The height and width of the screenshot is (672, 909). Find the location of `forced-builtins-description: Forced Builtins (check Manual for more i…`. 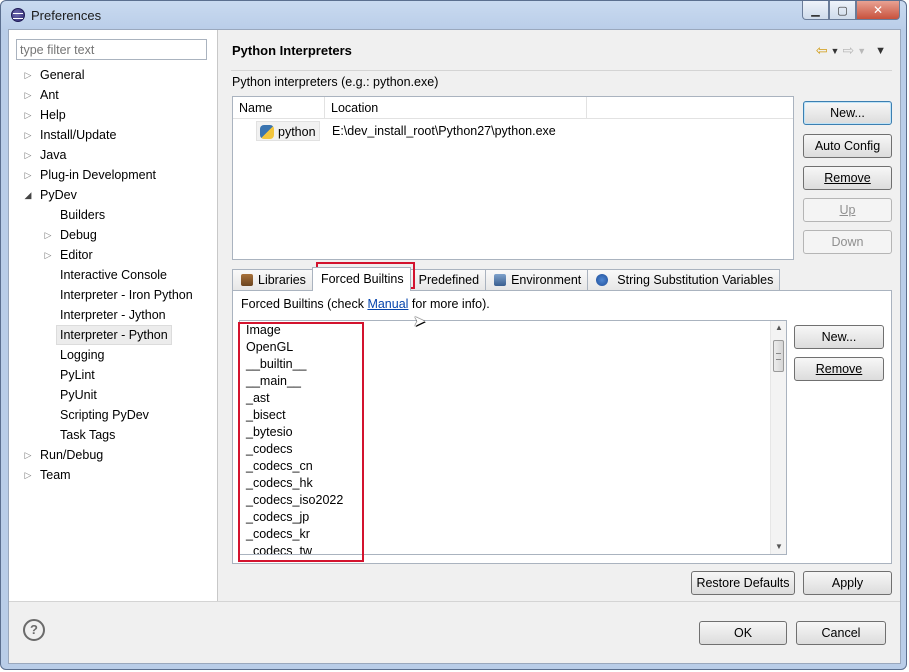

forced-builtins-description: Forced Builtins (check Manual for more i… is located at coordinates (365, 304).